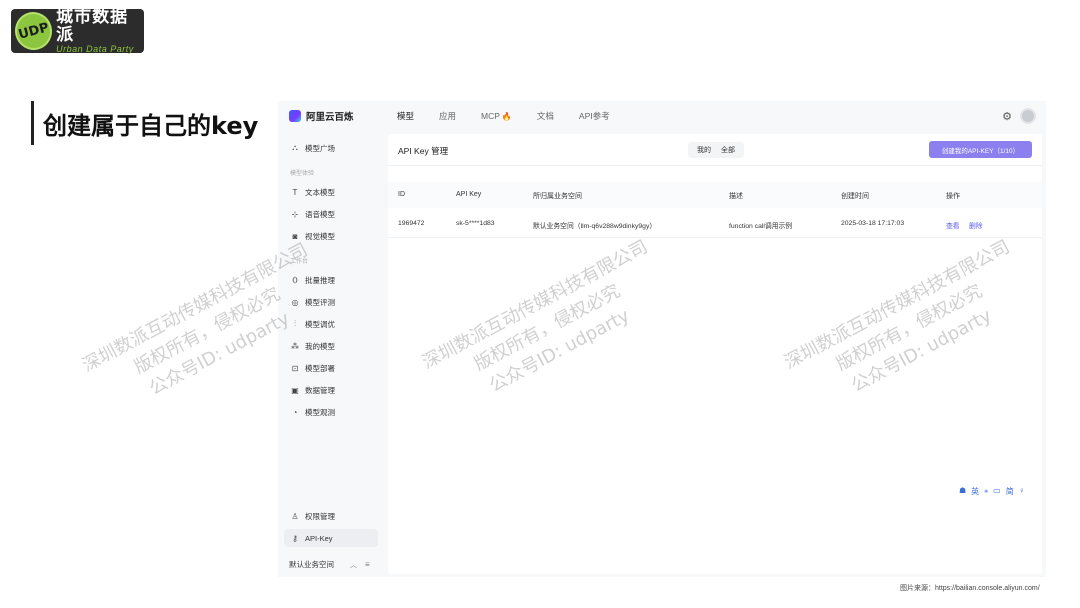 This screenshot has height=608, width=1080. I want to click on cell-created: 2025-03-18 17:17:03, so click(873, 223).